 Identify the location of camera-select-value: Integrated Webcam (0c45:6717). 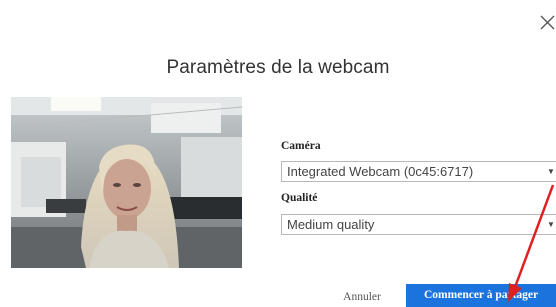
(380, 171).